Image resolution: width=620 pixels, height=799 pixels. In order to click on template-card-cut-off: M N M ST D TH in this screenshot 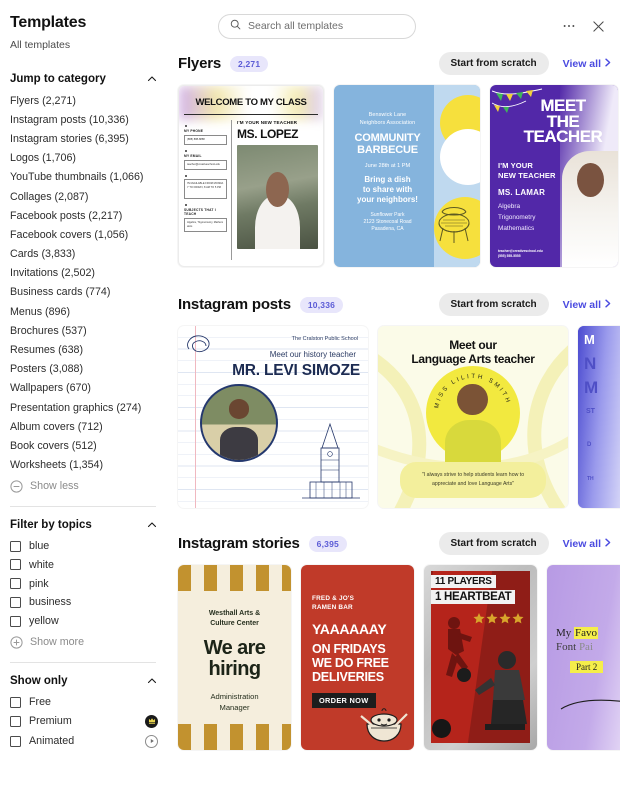, I will do `click(599, 417)`.